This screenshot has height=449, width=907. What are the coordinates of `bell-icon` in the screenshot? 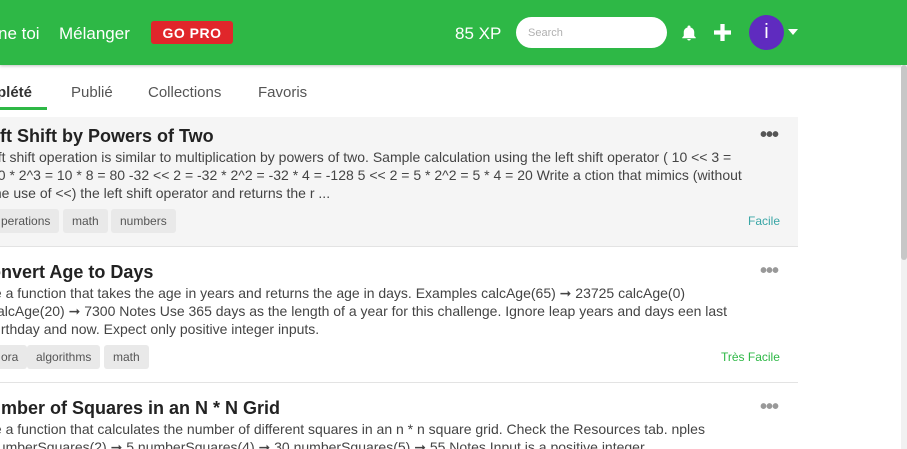 It's located at (689, 33).